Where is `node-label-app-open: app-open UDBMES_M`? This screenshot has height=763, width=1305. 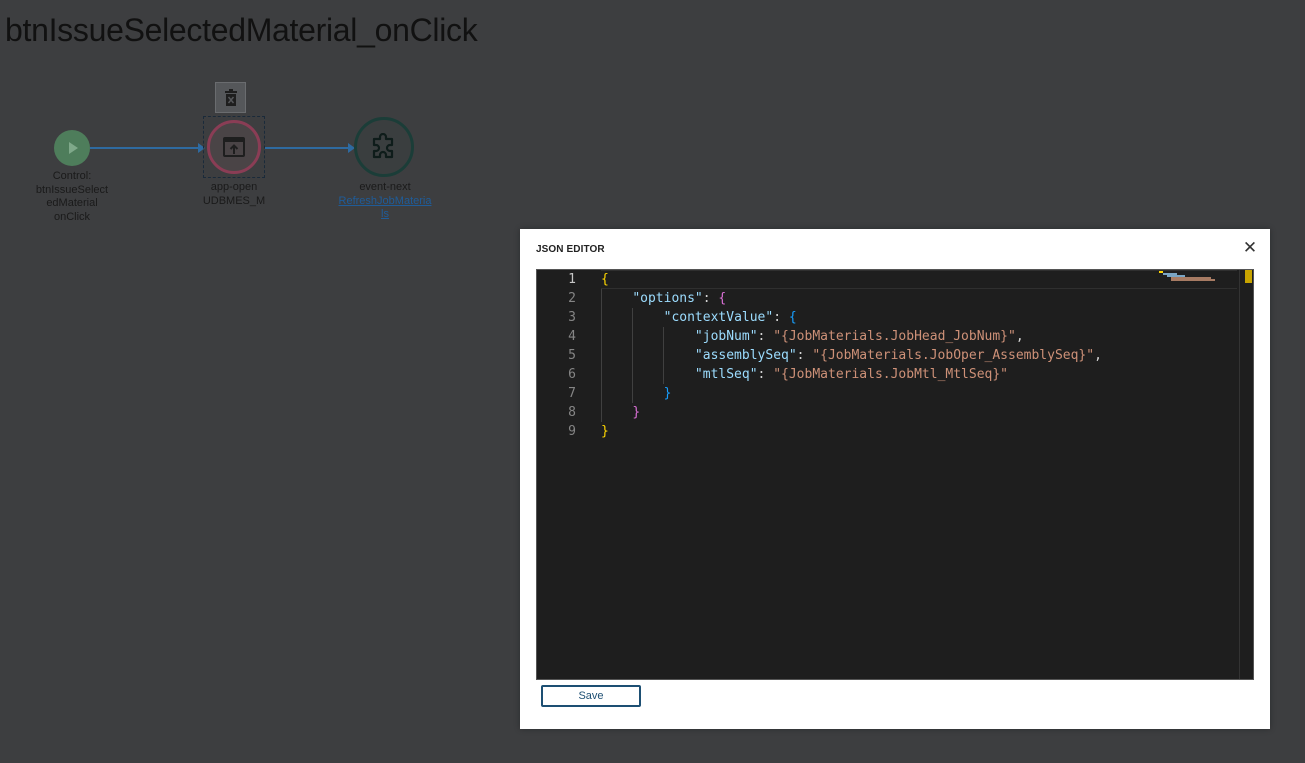
node-label-app-open: app-open UDBMES_M is located at coordinates (234, 194).